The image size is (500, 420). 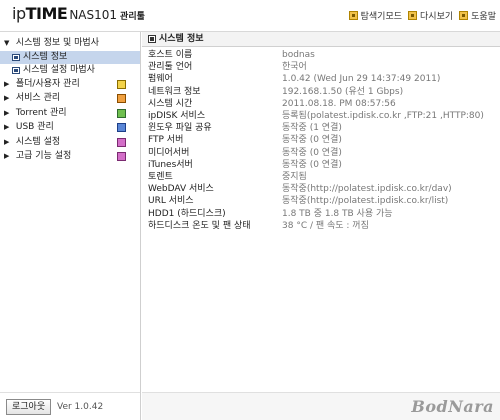 I want to click on table-row: 하드디스크 온도 및 팬 상태 38 °C / 팬 속도 : 꺼짐, so click(x=321, y=226).